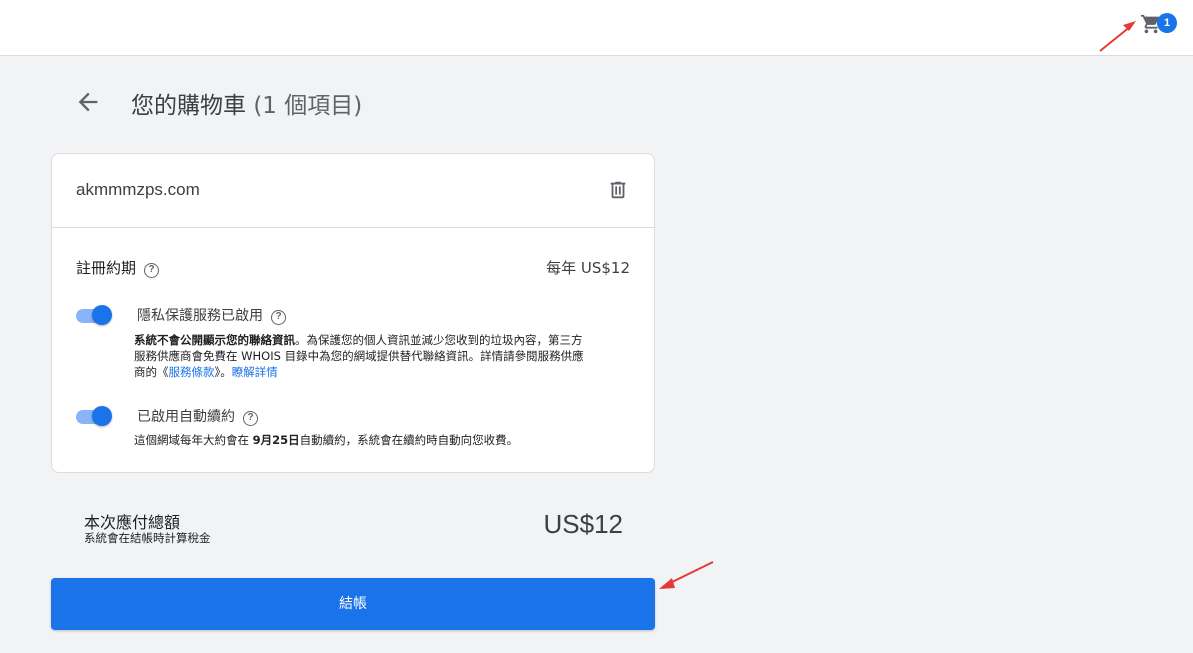 The width and height of the screenshot is (1193, 653). What do you see at coordinates (186, 417) in the screenshot?
I see `auto-renew-title-text: 已啟用自動續約` at bounding box center [186, 417].